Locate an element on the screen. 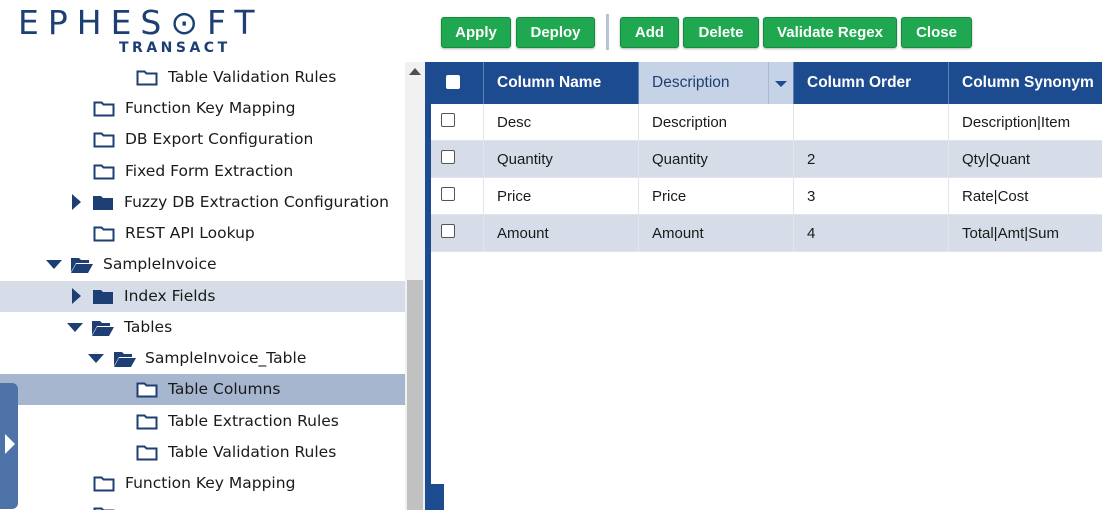 This screenshot has height=510, width=1102. tree-item-label: SampleInvoice_Table is located at coordinates (226, 358).